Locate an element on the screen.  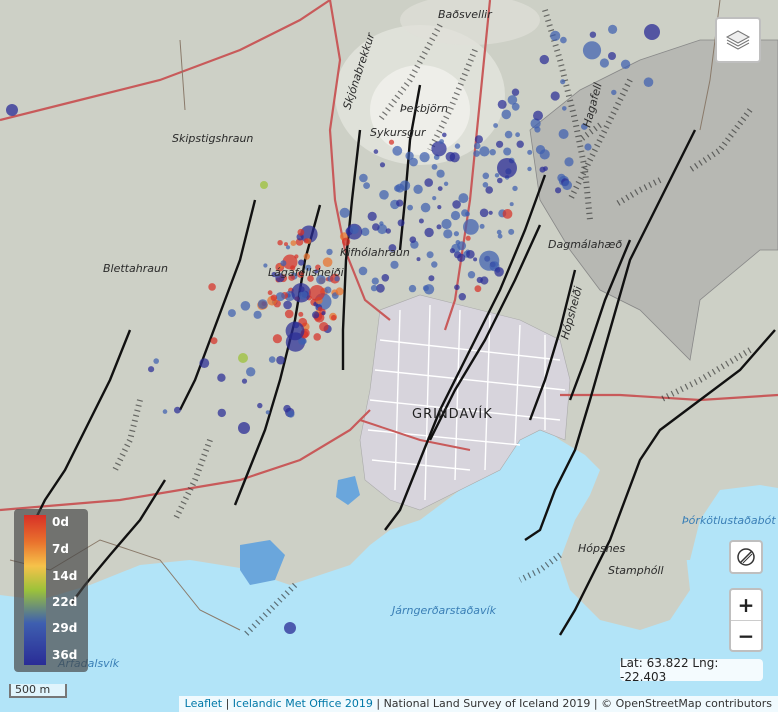
leaflet-link: Leaflet is located at coordinates (203, 703).